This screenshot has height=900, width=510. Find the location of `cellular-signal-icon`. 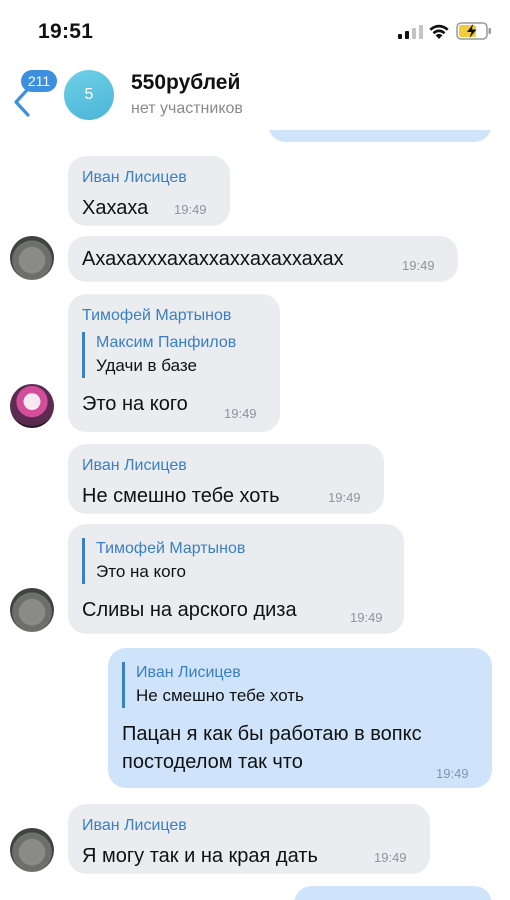

cellular-signal-icon is located at coordinates (410, 32).